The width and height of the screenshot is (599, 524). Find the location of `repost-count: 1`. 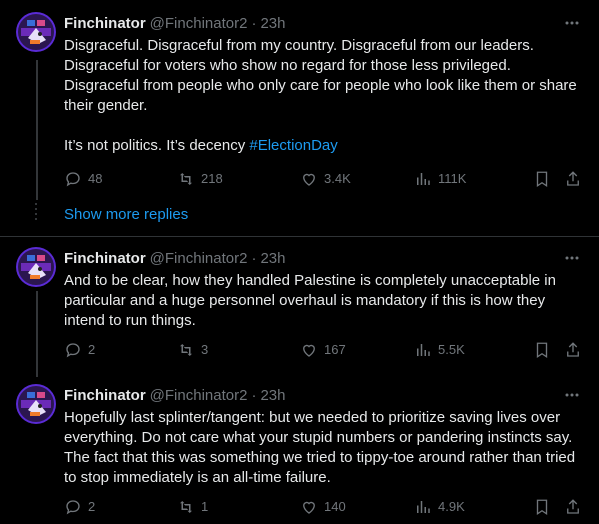

repost-count: 1 is located at coordinates (205, 506).